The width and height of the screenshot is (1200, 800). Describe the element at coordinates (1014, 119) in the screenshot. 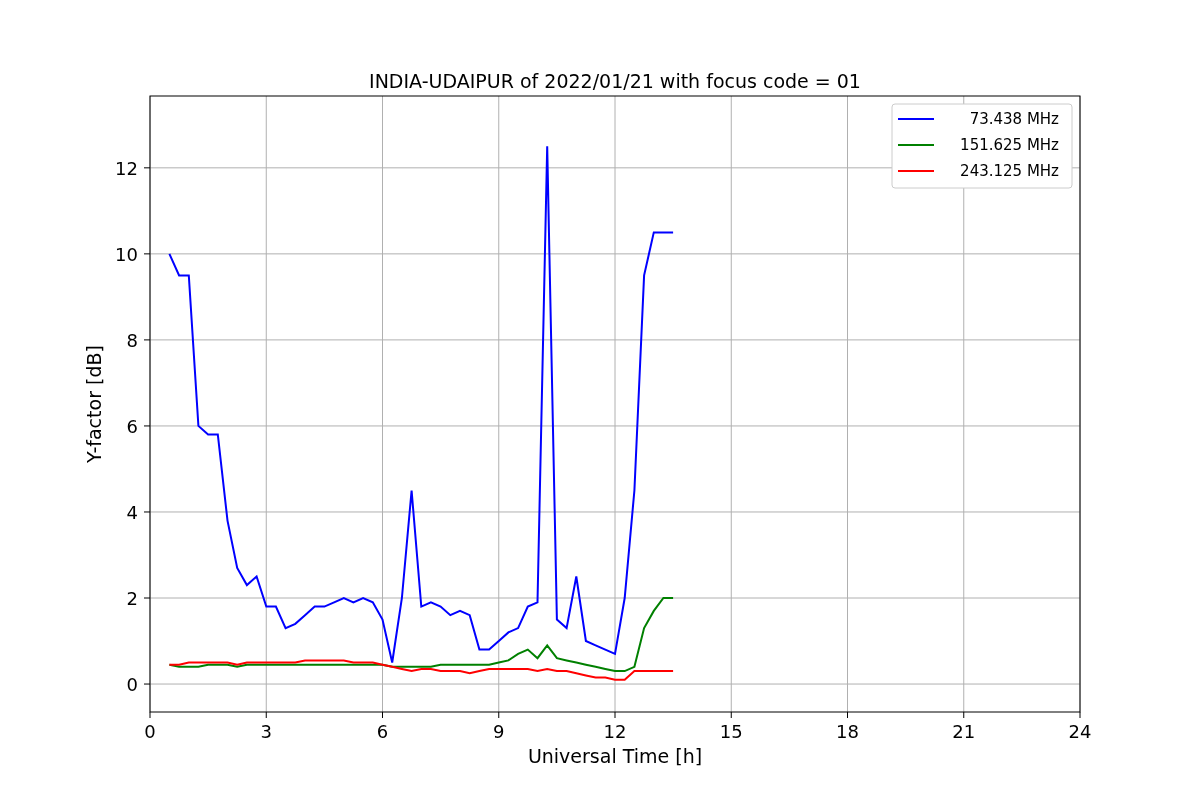

I see `legend-label: 73.438 MHz` at that location.